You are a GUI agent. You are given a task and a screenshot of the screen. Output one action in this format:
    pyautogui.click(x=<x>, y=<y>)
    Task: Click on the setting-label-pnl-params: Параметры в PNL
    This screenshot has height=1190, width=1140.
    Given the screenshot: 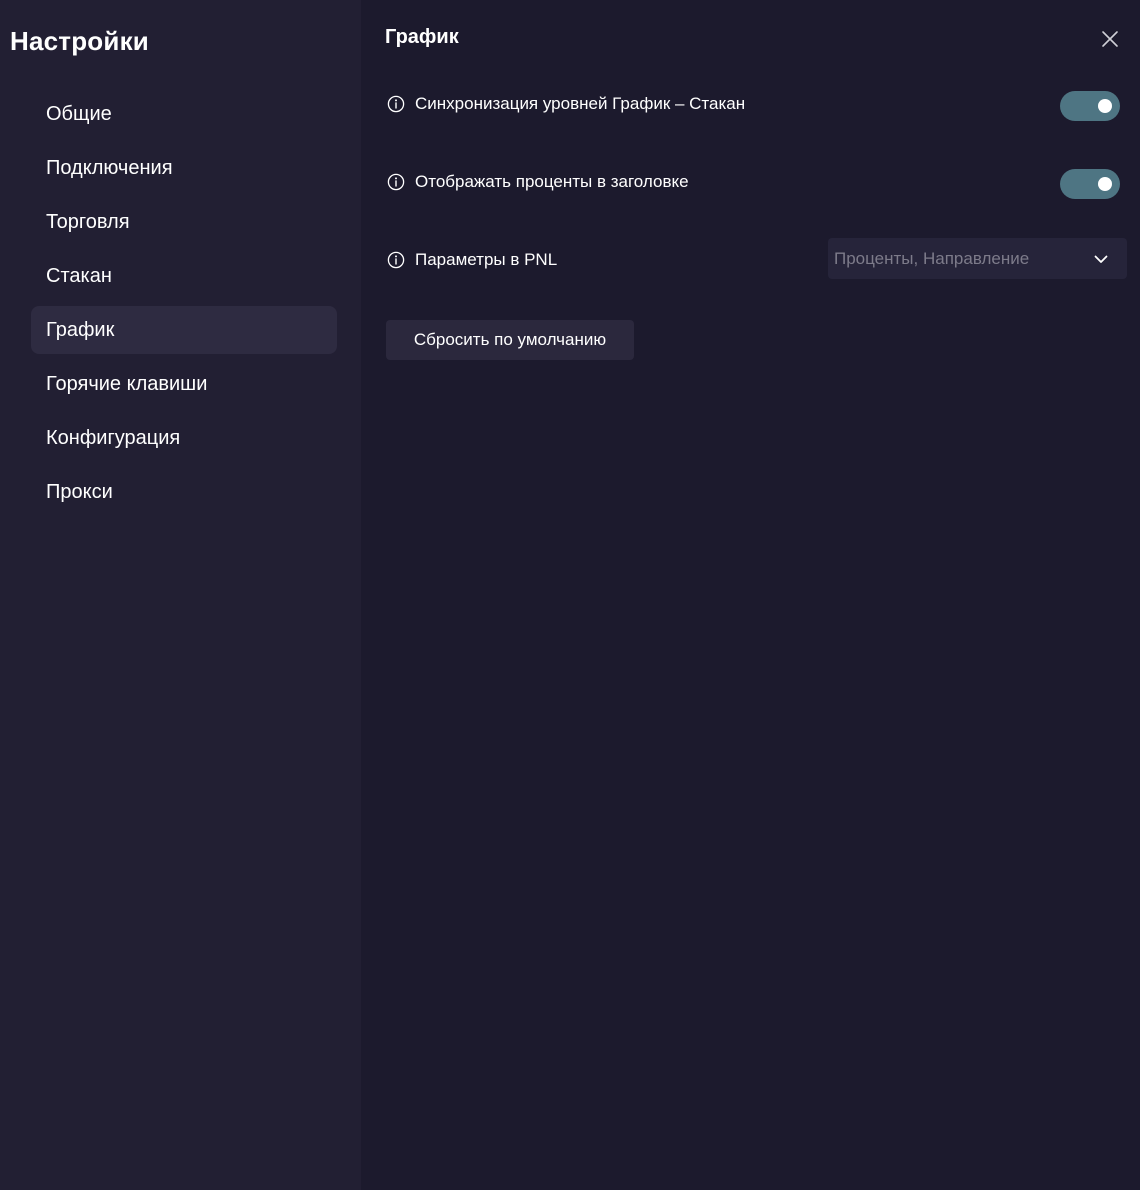 What is the action you would take?
    pyautogui.click(x=486, y=259)
    